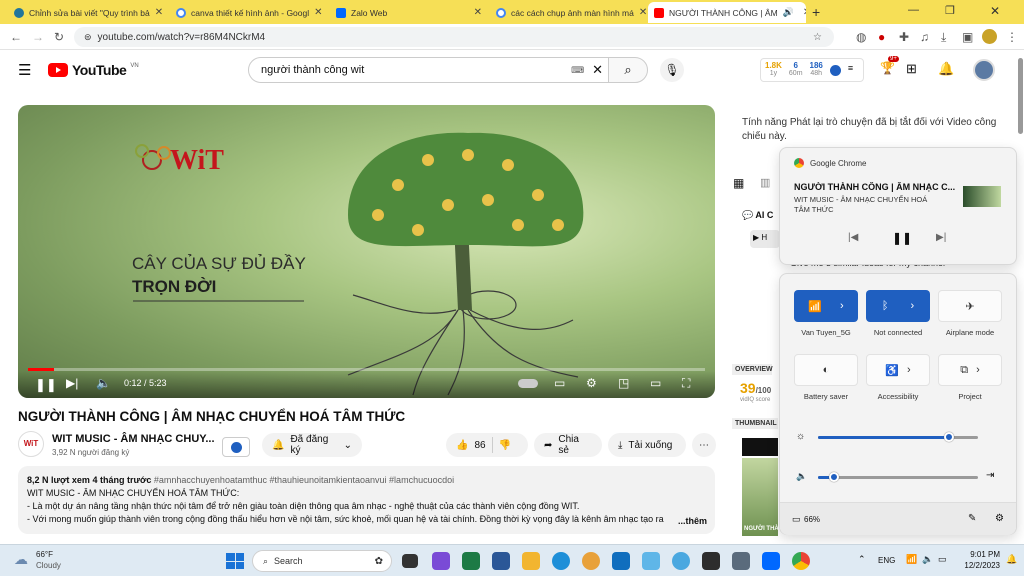 The image size is (1024, 576). What do you see at coordinates (976, 565) in the screenshot?
I see `clock-date: 12/2/2023` at bounding box center [976, 565].